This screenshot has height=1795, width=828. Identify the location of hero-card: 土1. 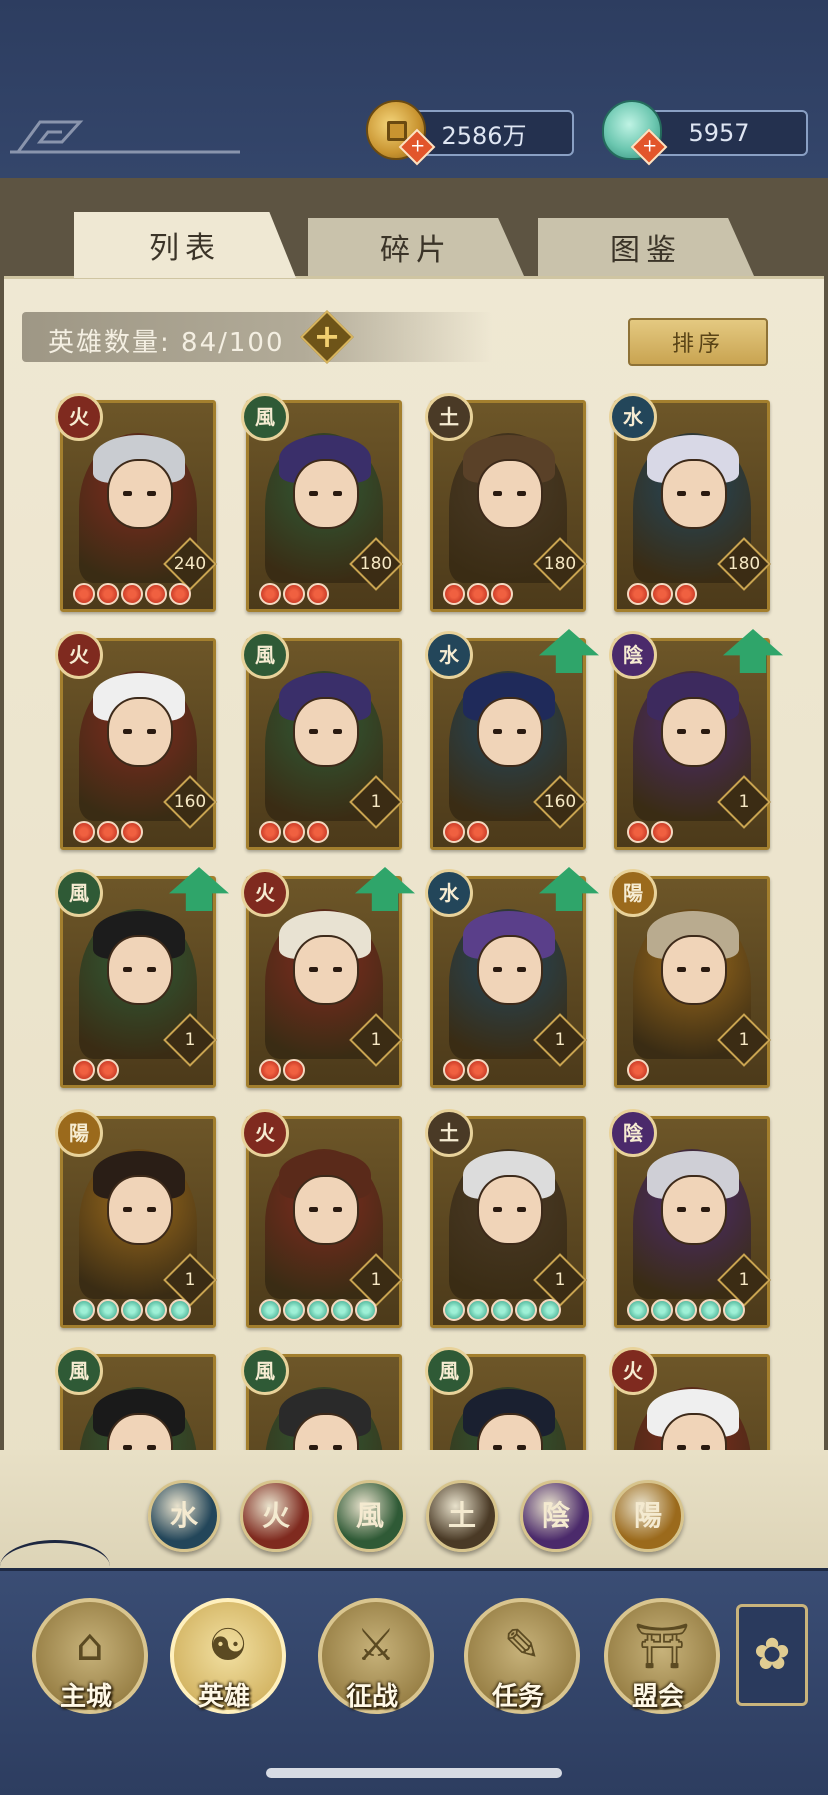
(506, 1218).